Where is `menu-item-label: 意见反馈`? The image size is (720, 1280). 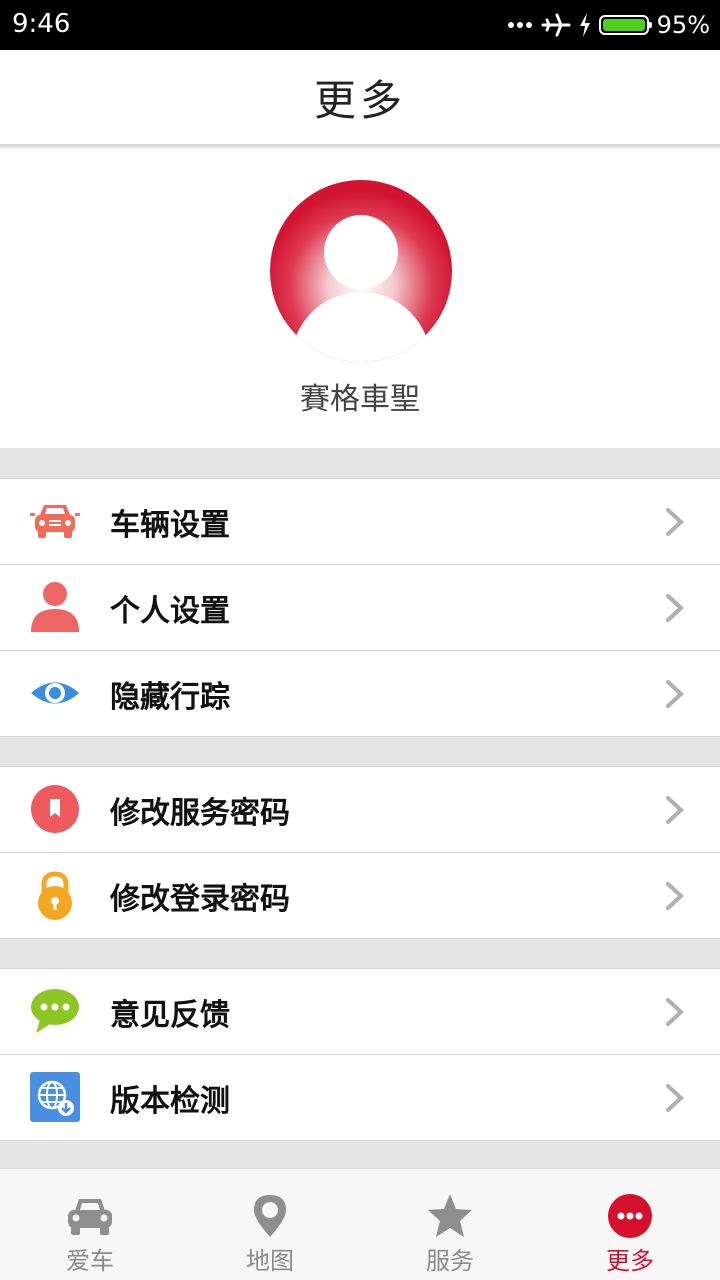 menu-item-label: 意见反馈 is located at coordinates (170, 1015).